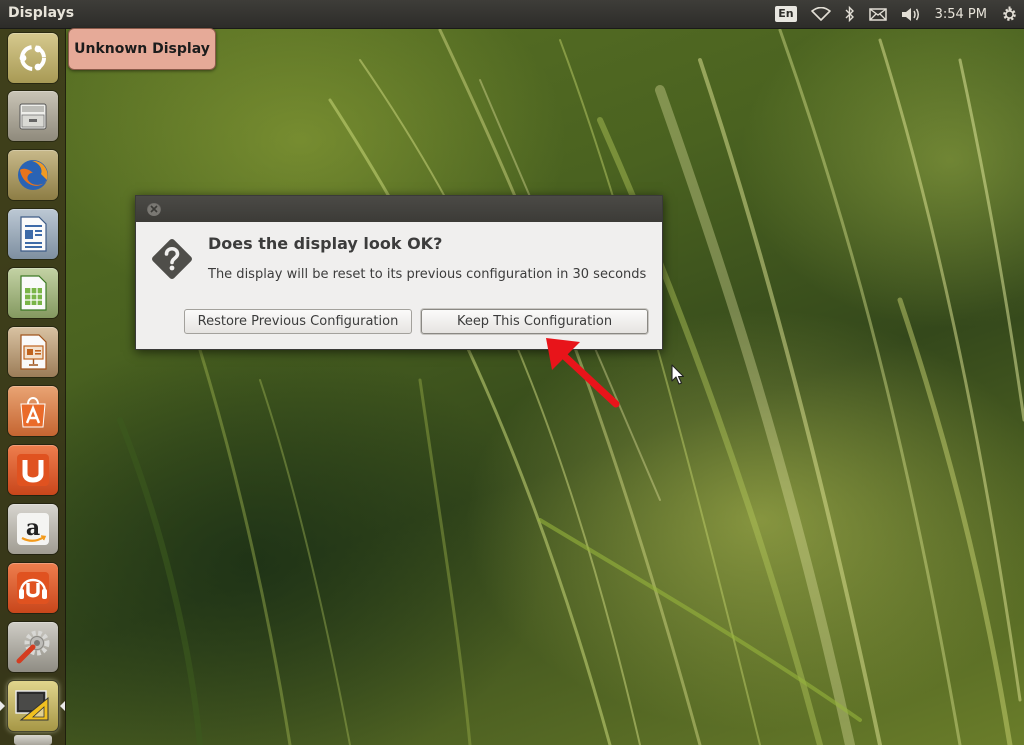 This screenshot has height=745, width=1024. I want to click on launcher: a, so click(33, 387).